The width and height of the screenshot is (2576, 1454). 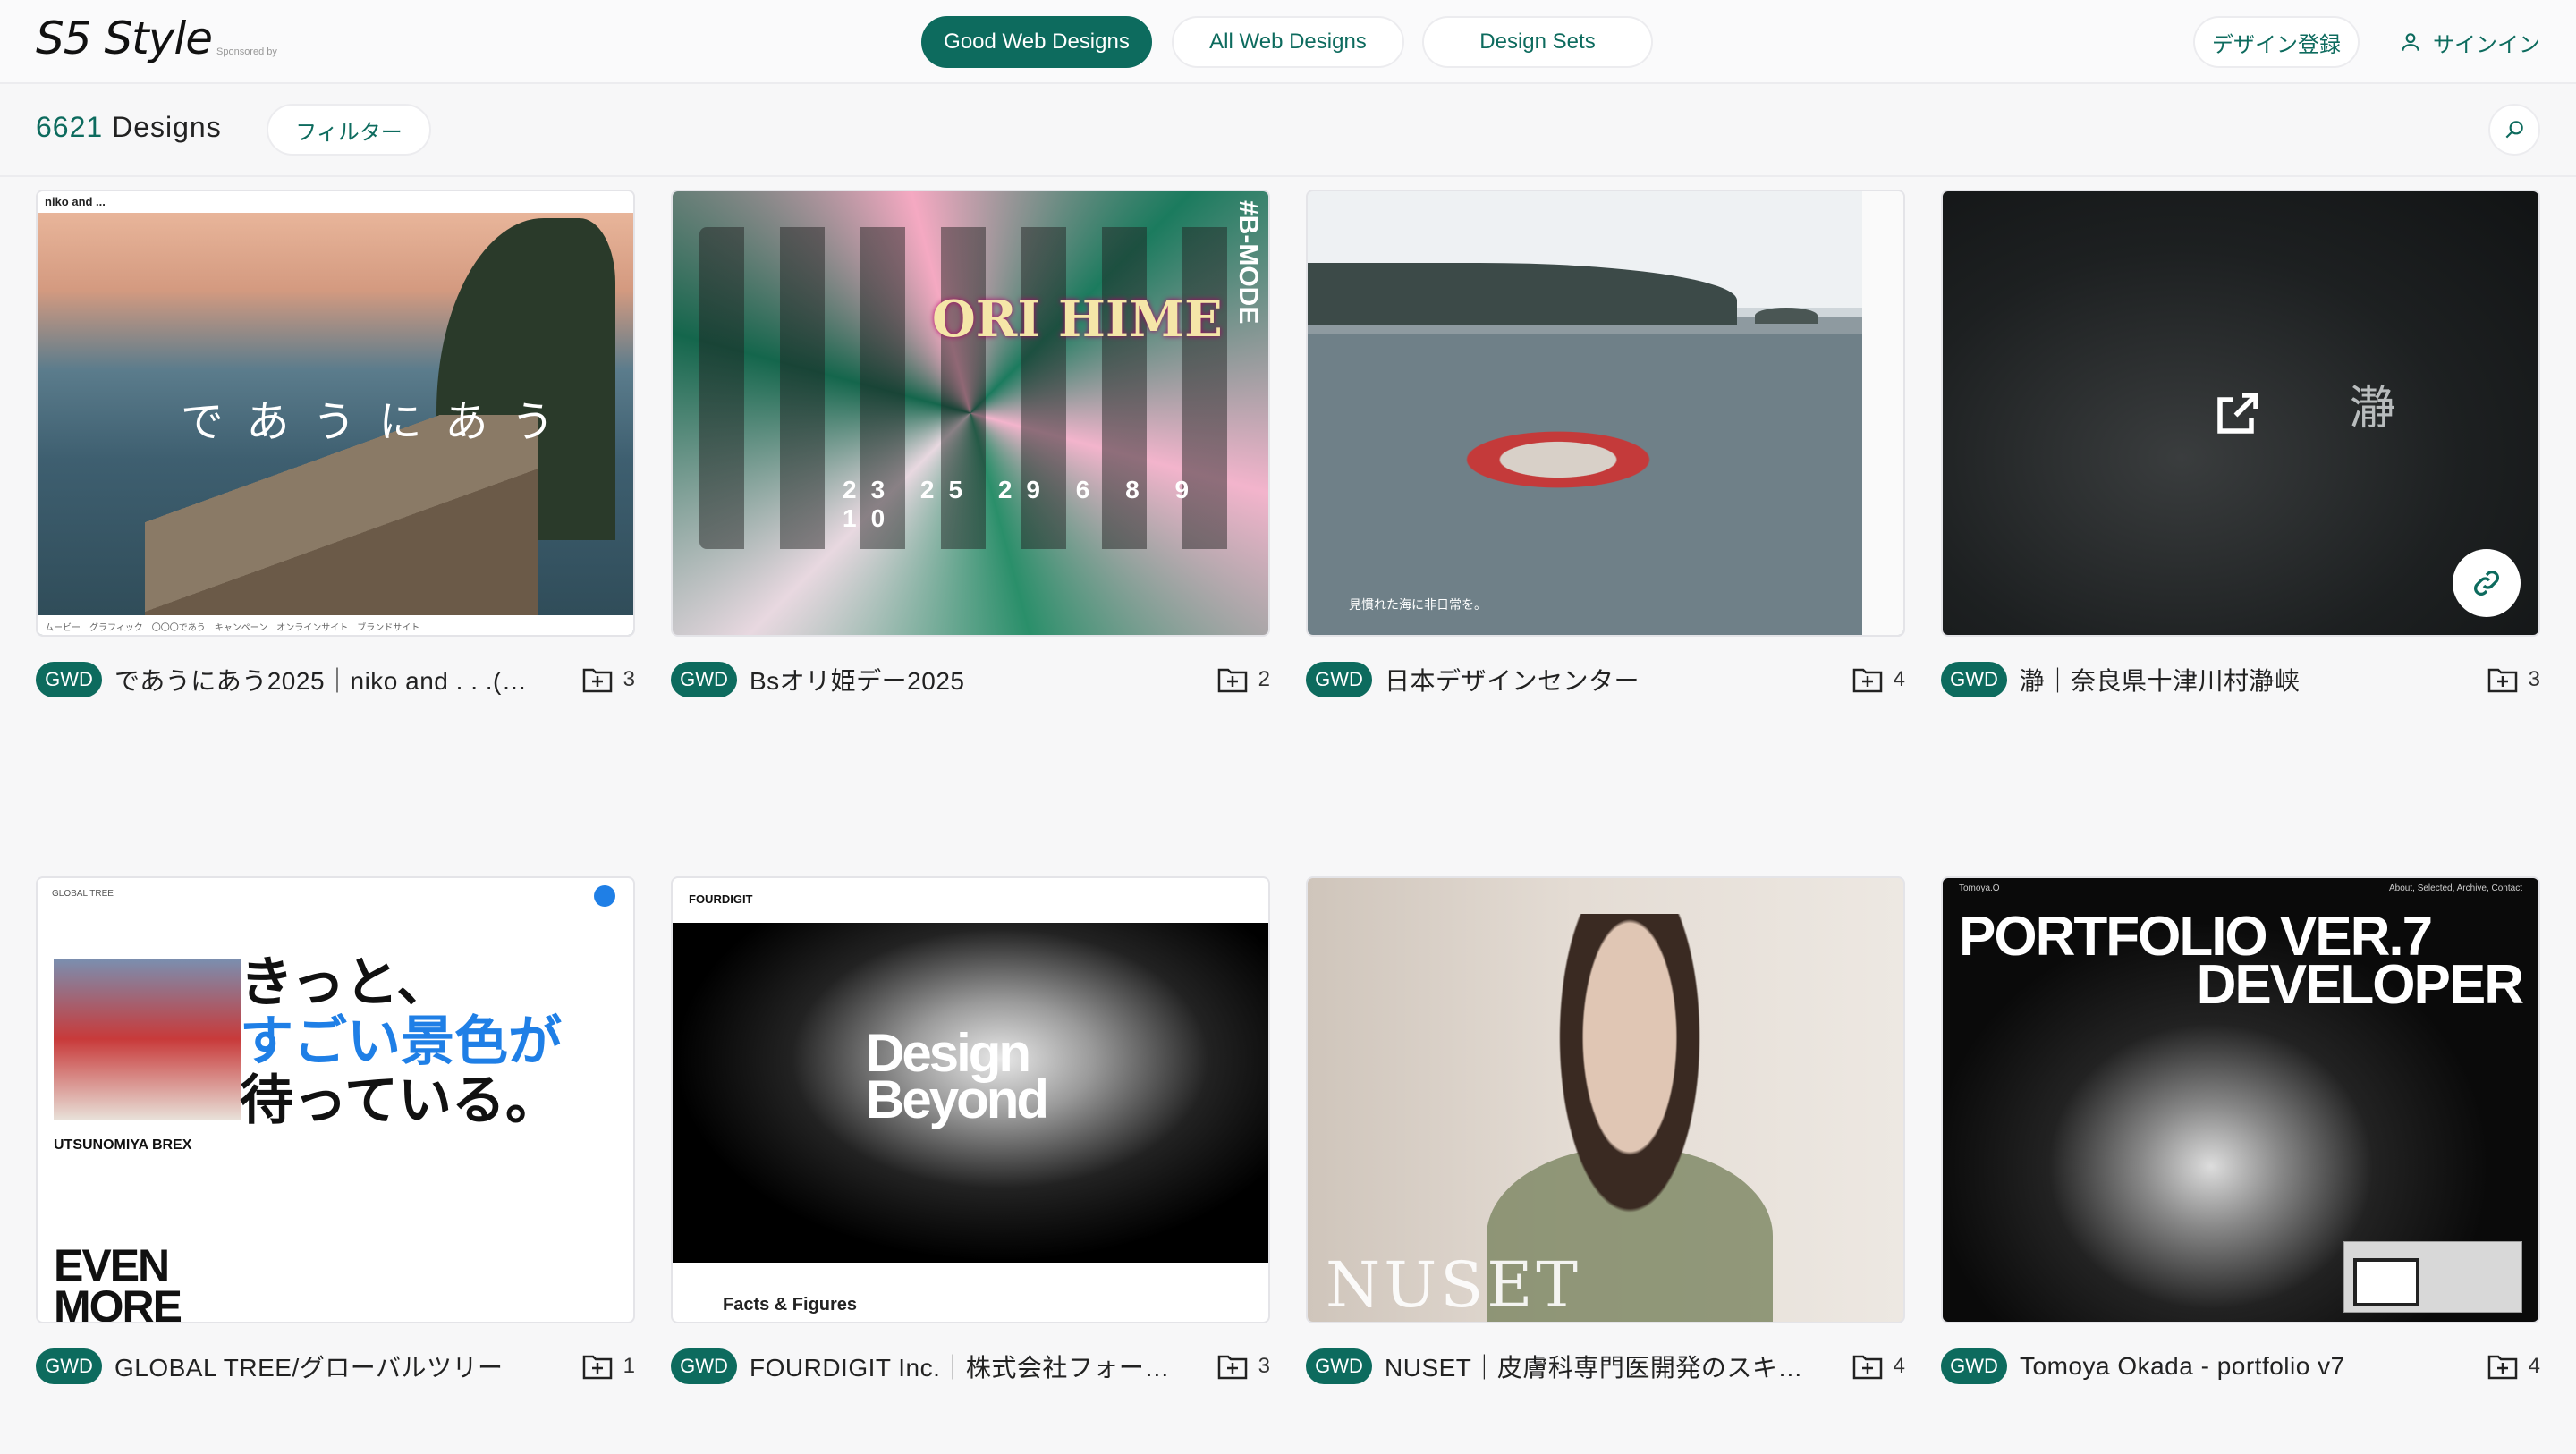 I want to click on design-count-label: Designs, so click(x=167, y=127).